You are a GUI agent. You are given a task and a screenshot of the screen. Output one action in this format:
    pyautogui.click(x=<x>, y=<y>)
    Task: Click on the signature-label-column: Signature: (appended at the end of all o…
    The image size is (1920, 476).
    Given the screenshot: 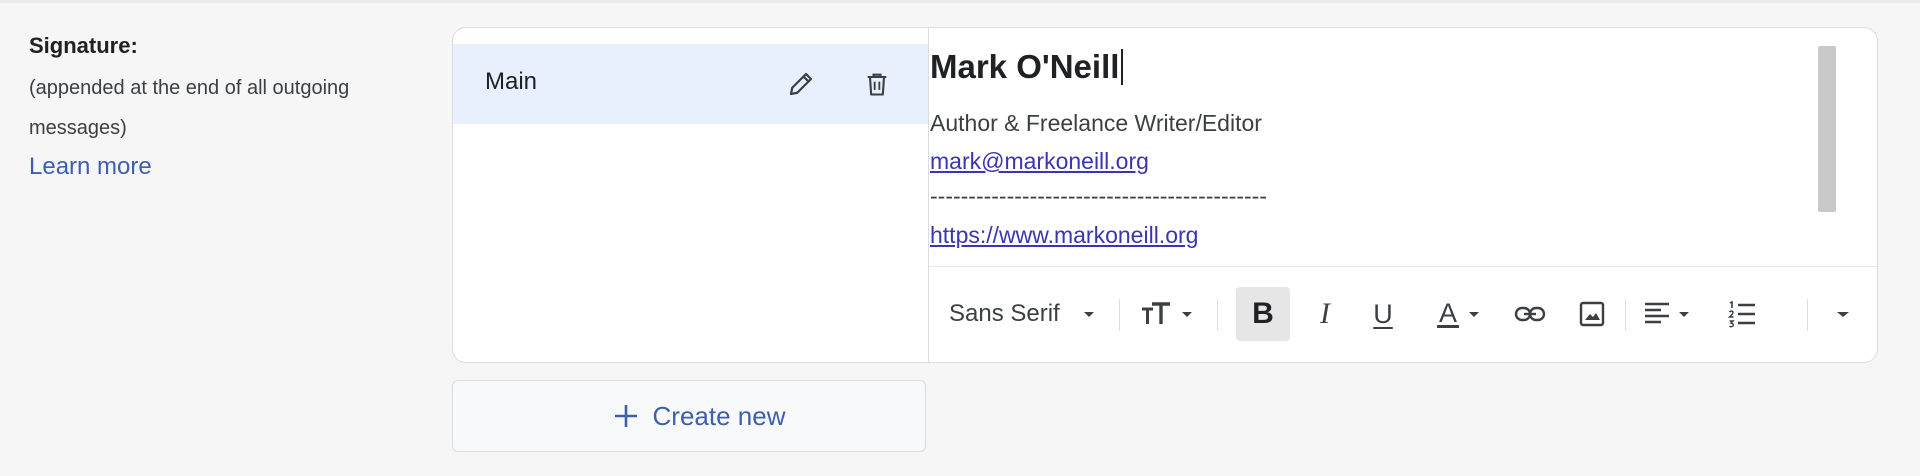 What is the action you would take?
    pyautogui.click(x=239, y=107)
    